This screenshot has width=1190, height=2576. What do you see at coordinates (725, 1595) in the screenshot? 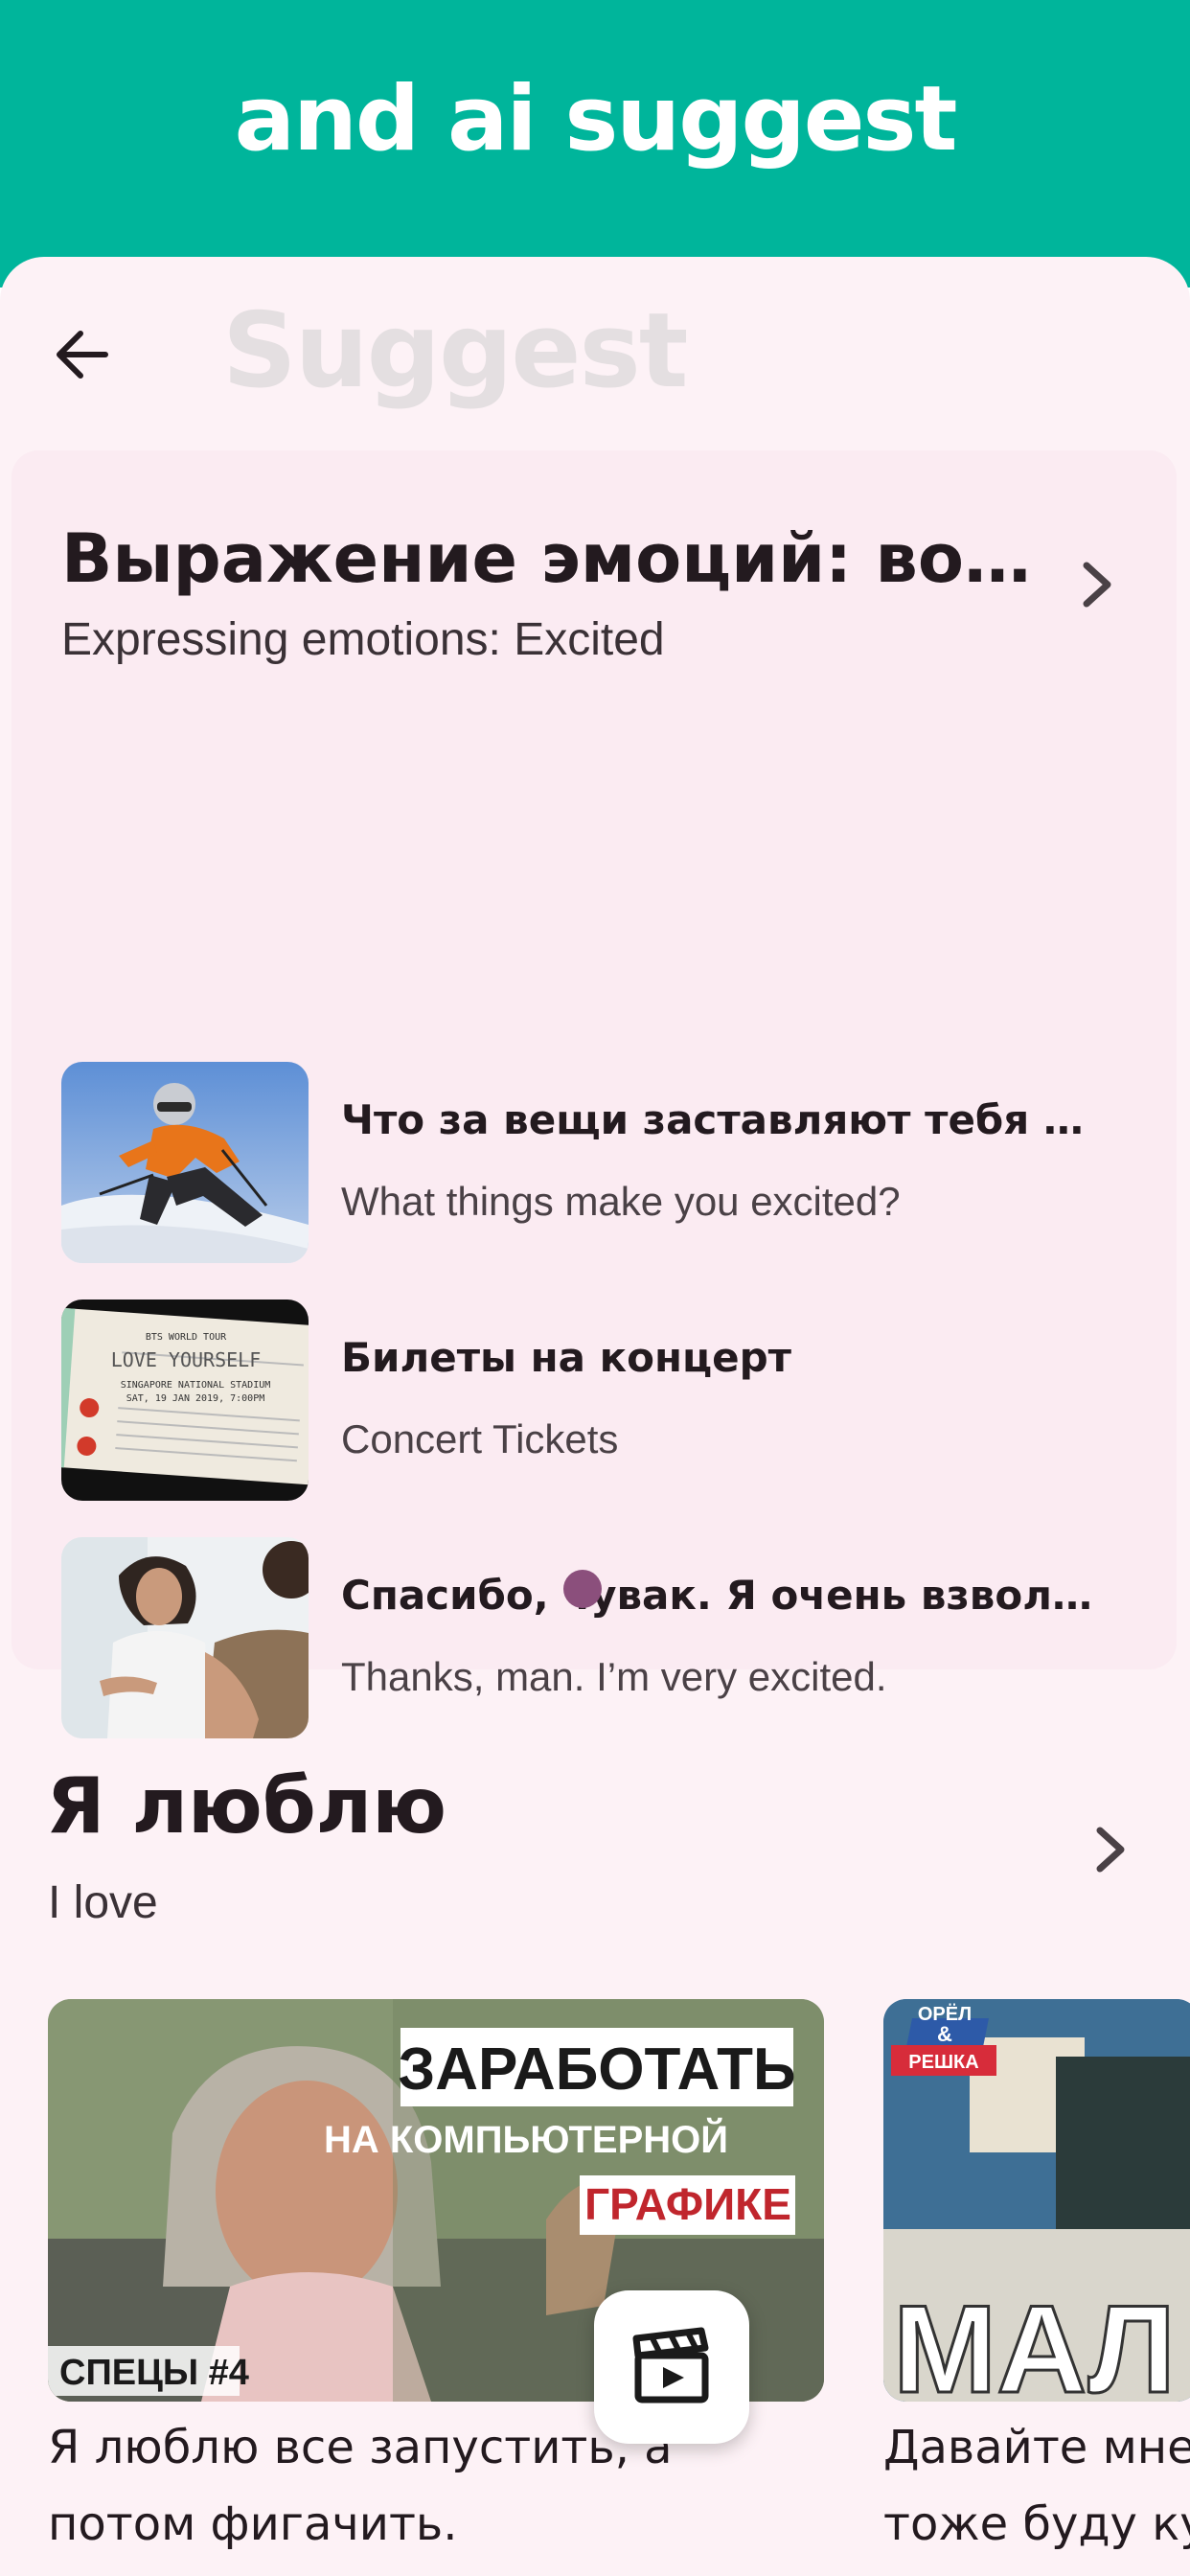
I see `item-title-ru: Спасибо, чувак. Я очень взволнован.` at bounding box center [725, 1595].